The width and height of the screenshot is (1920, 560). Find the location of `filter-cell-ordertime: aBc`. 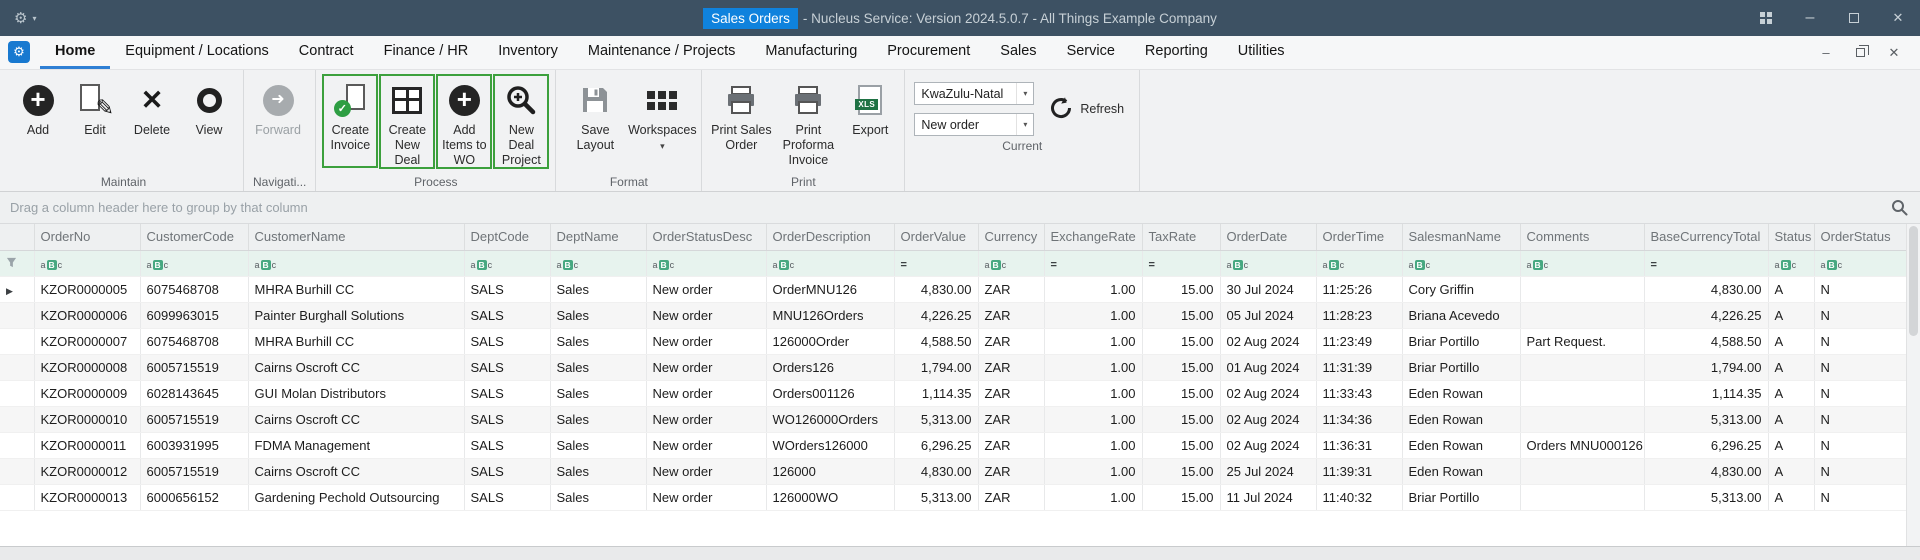

filter-cell-ordertime: aBc is located at coordinates (1359, 263).